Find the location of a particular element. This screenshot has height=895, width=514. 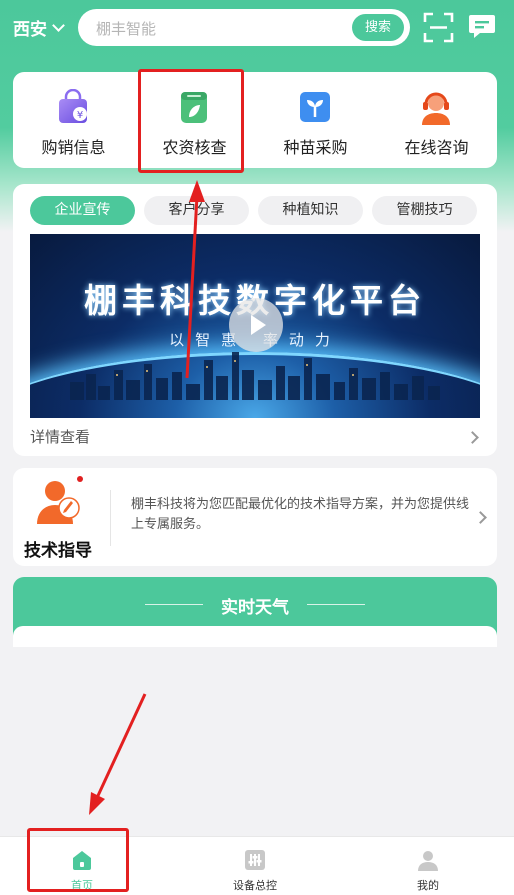

weather-card: 实时天气 is located at coordinates (255, 612).